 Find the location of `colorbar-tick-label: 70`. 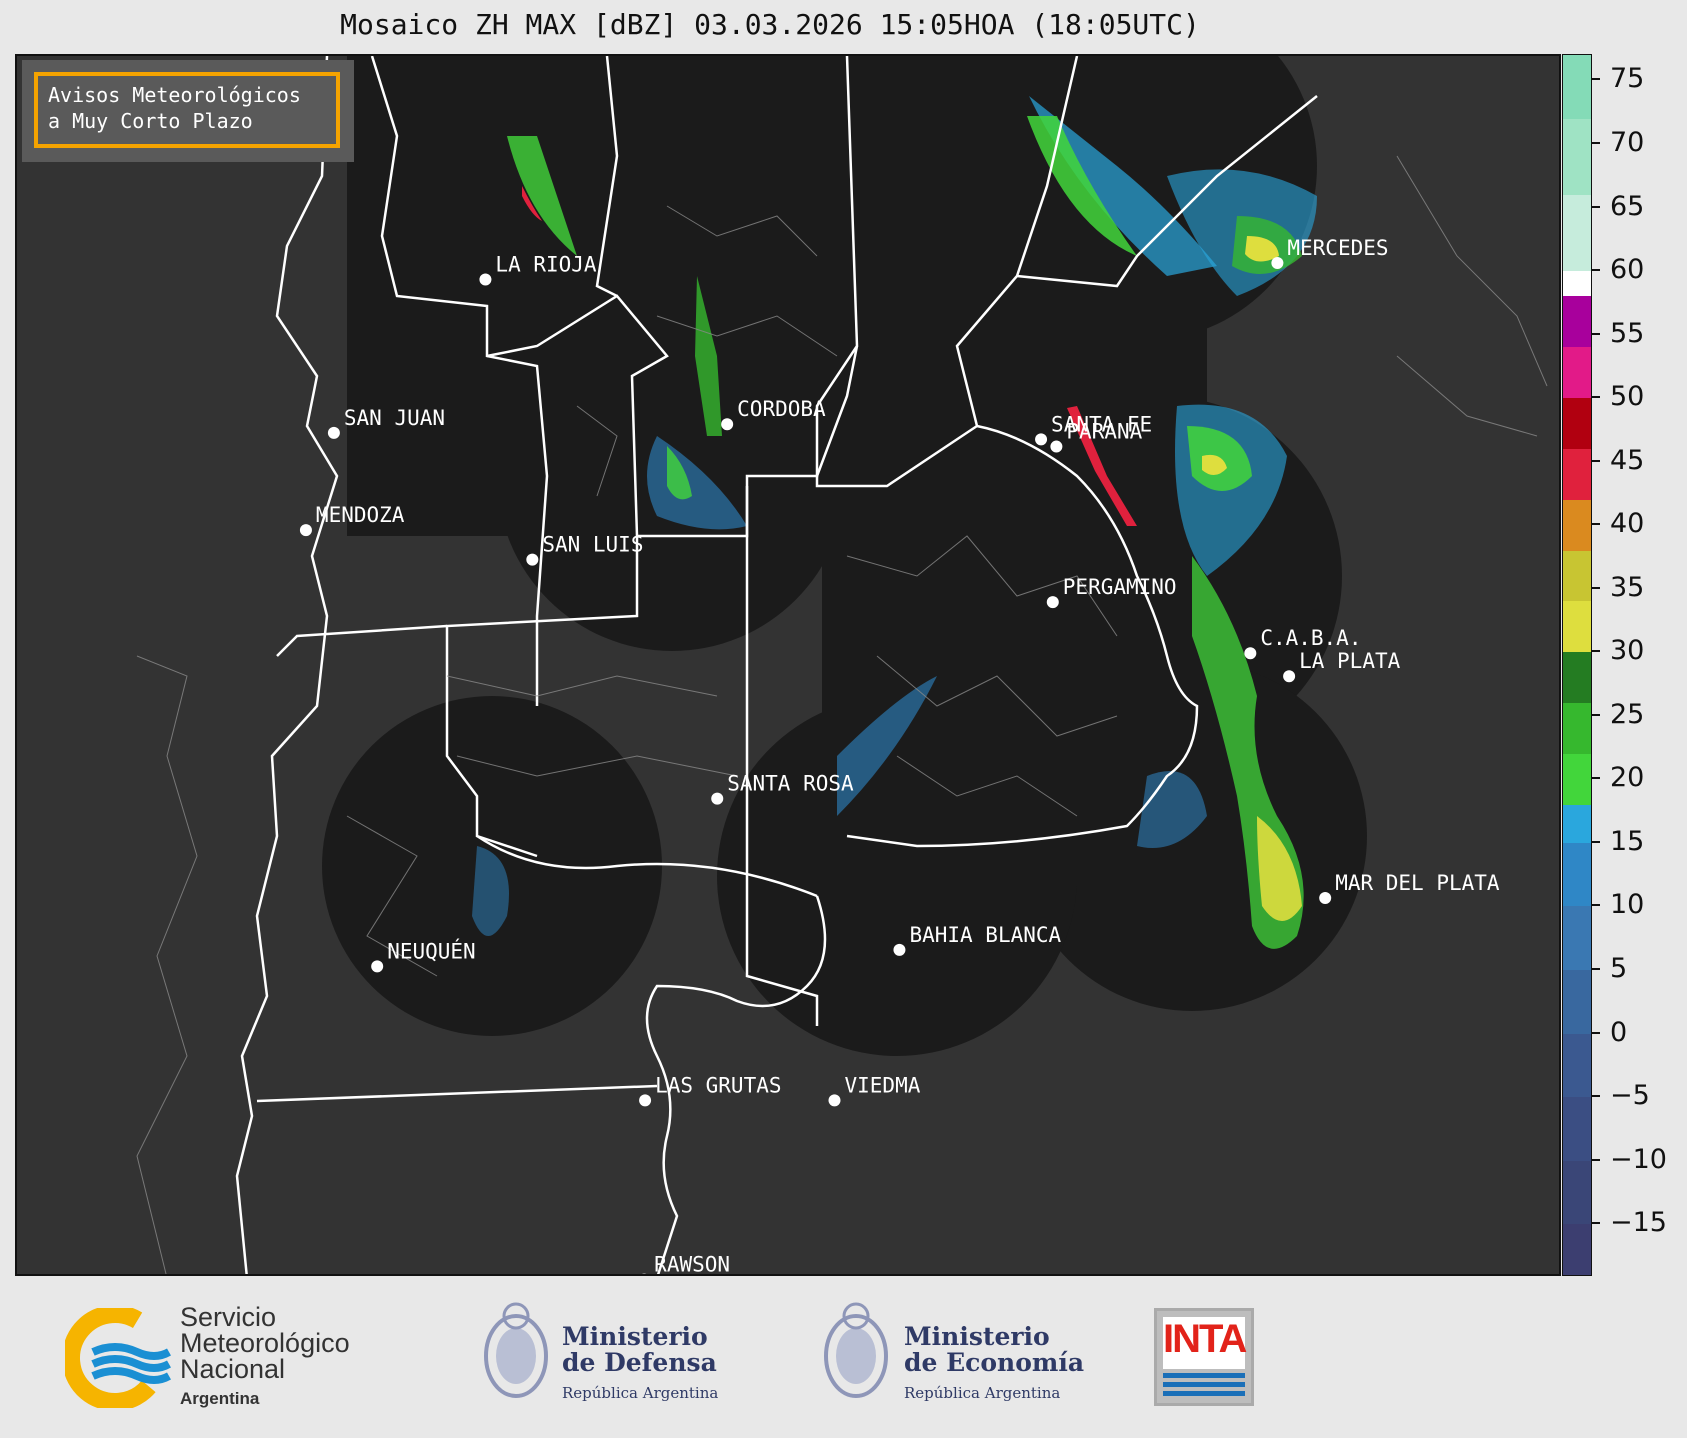

colorbar-tick-label: 70 is located at coordinates (1627, 142).